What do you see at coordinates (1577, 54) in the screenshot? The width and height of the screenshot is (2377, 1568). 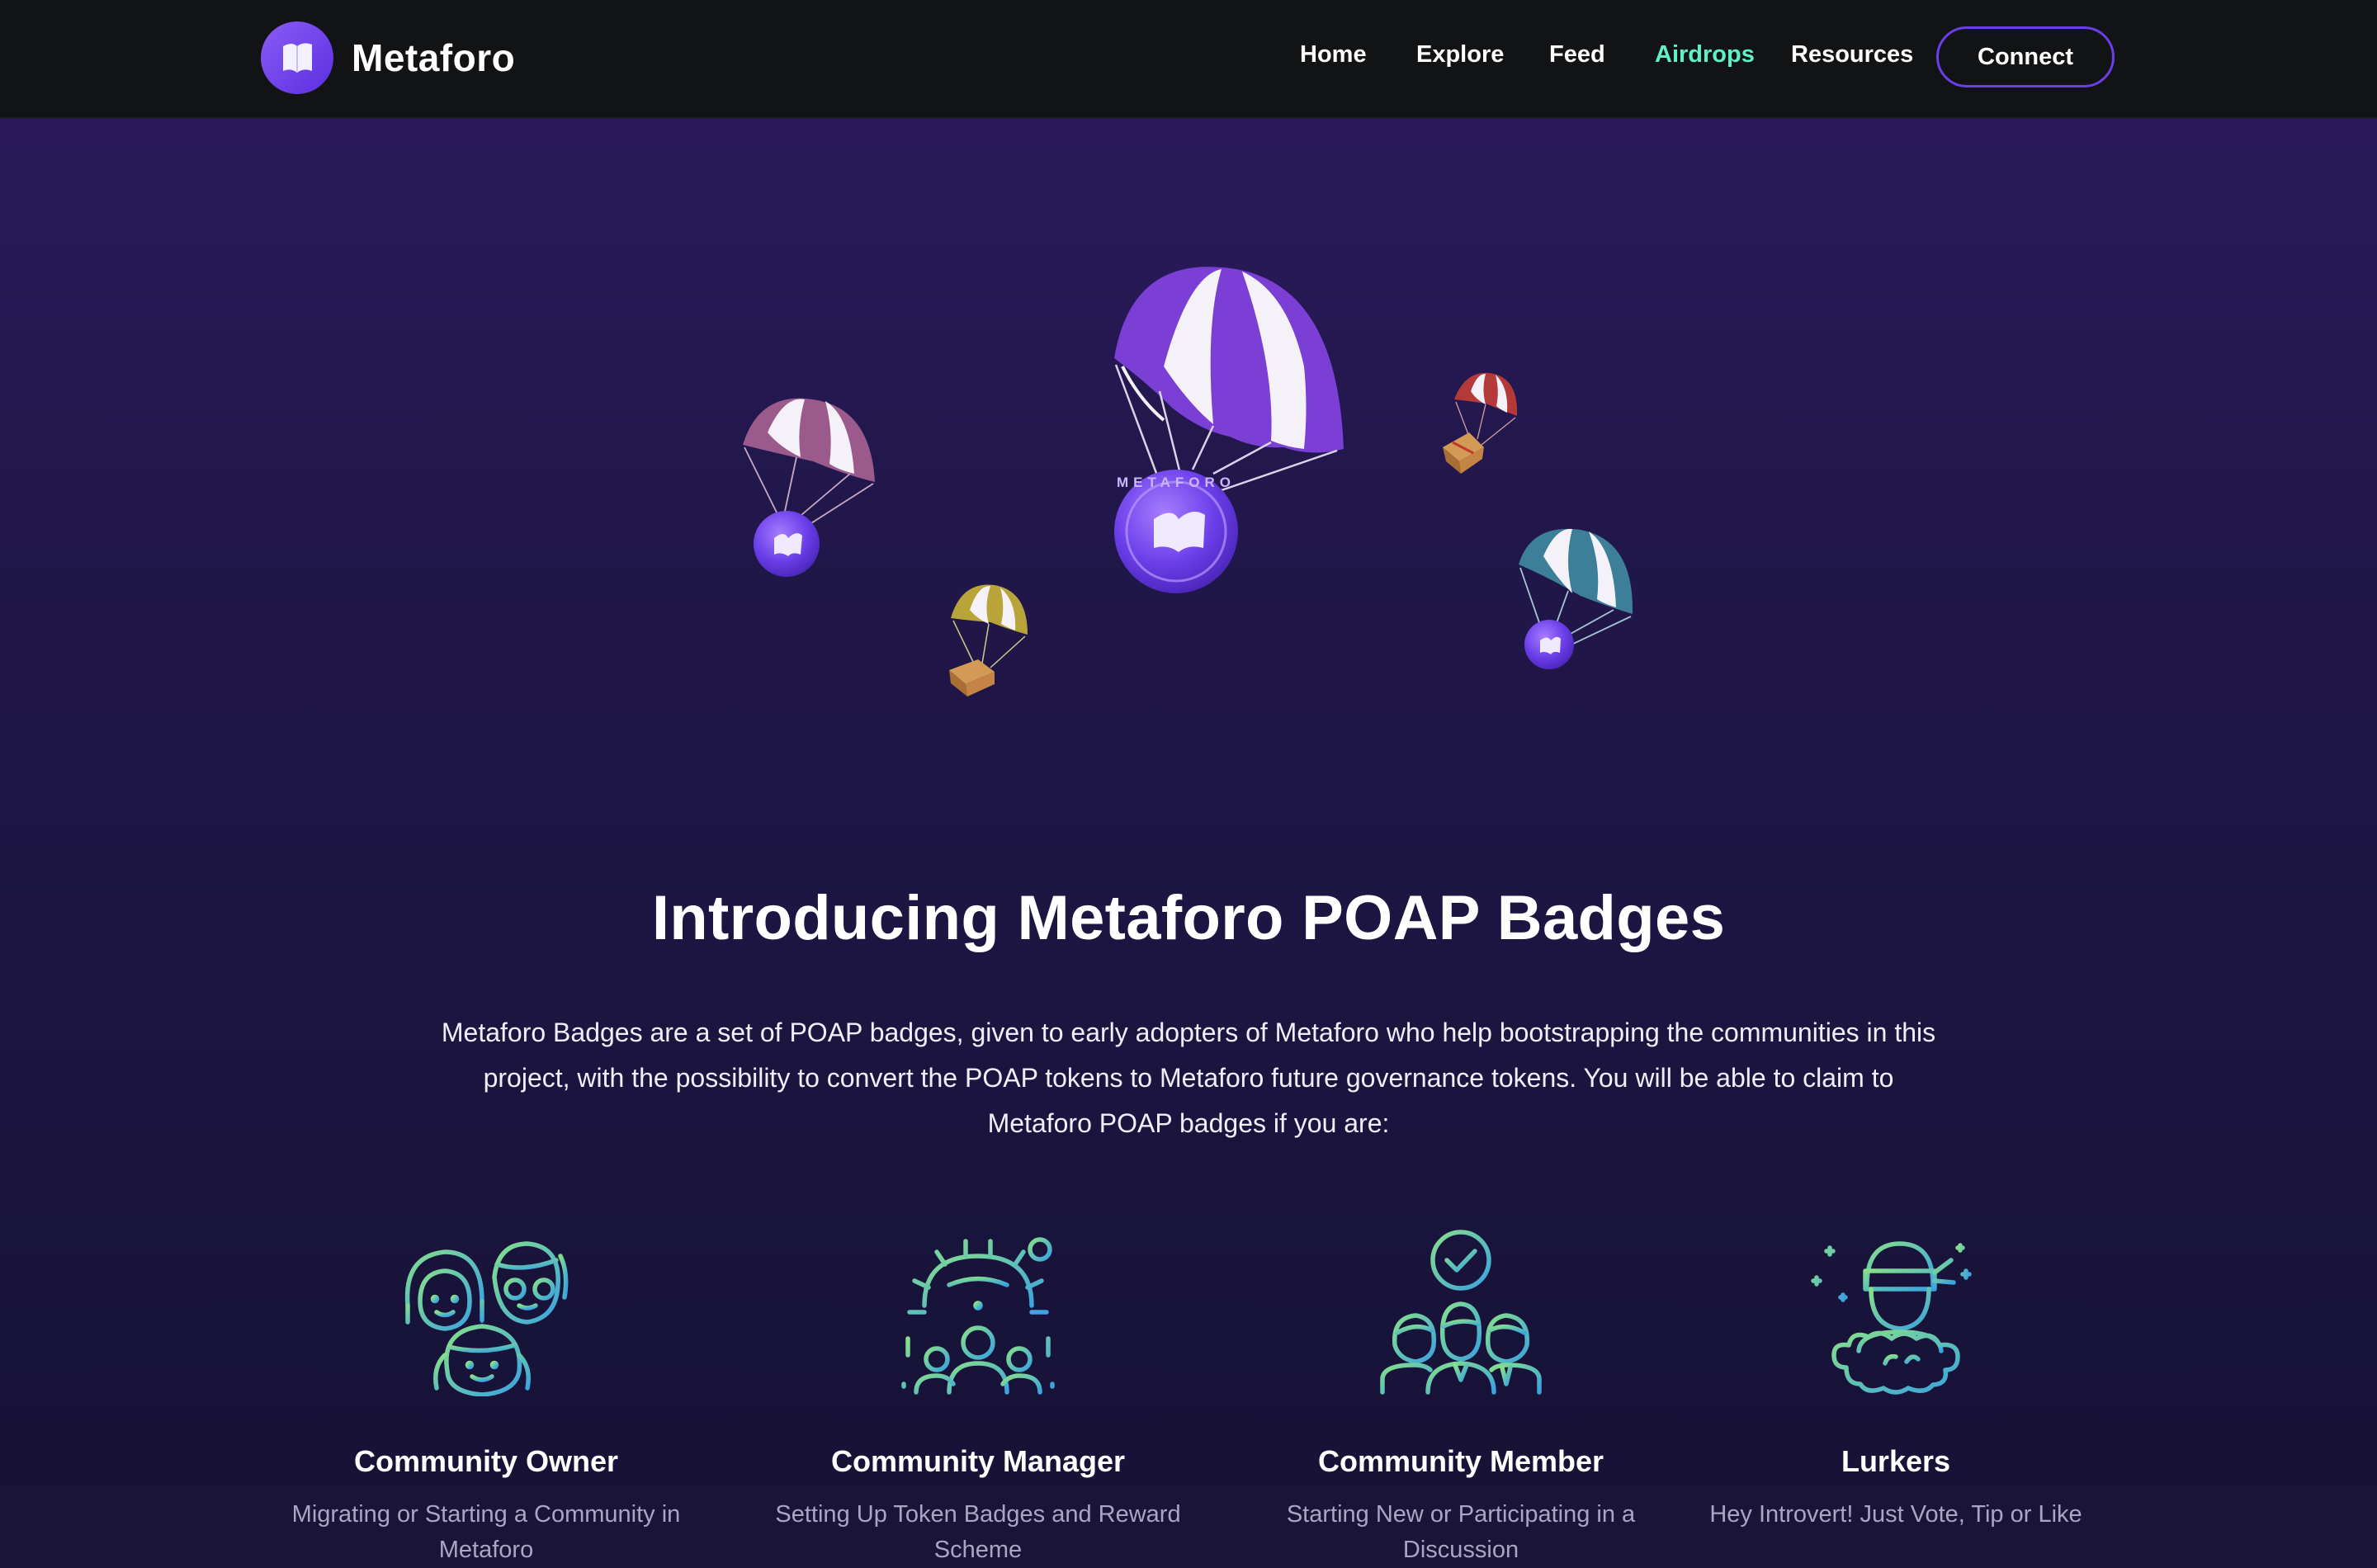 I see `nav-link-feed: Feed` at bounding box center [1577, 54].